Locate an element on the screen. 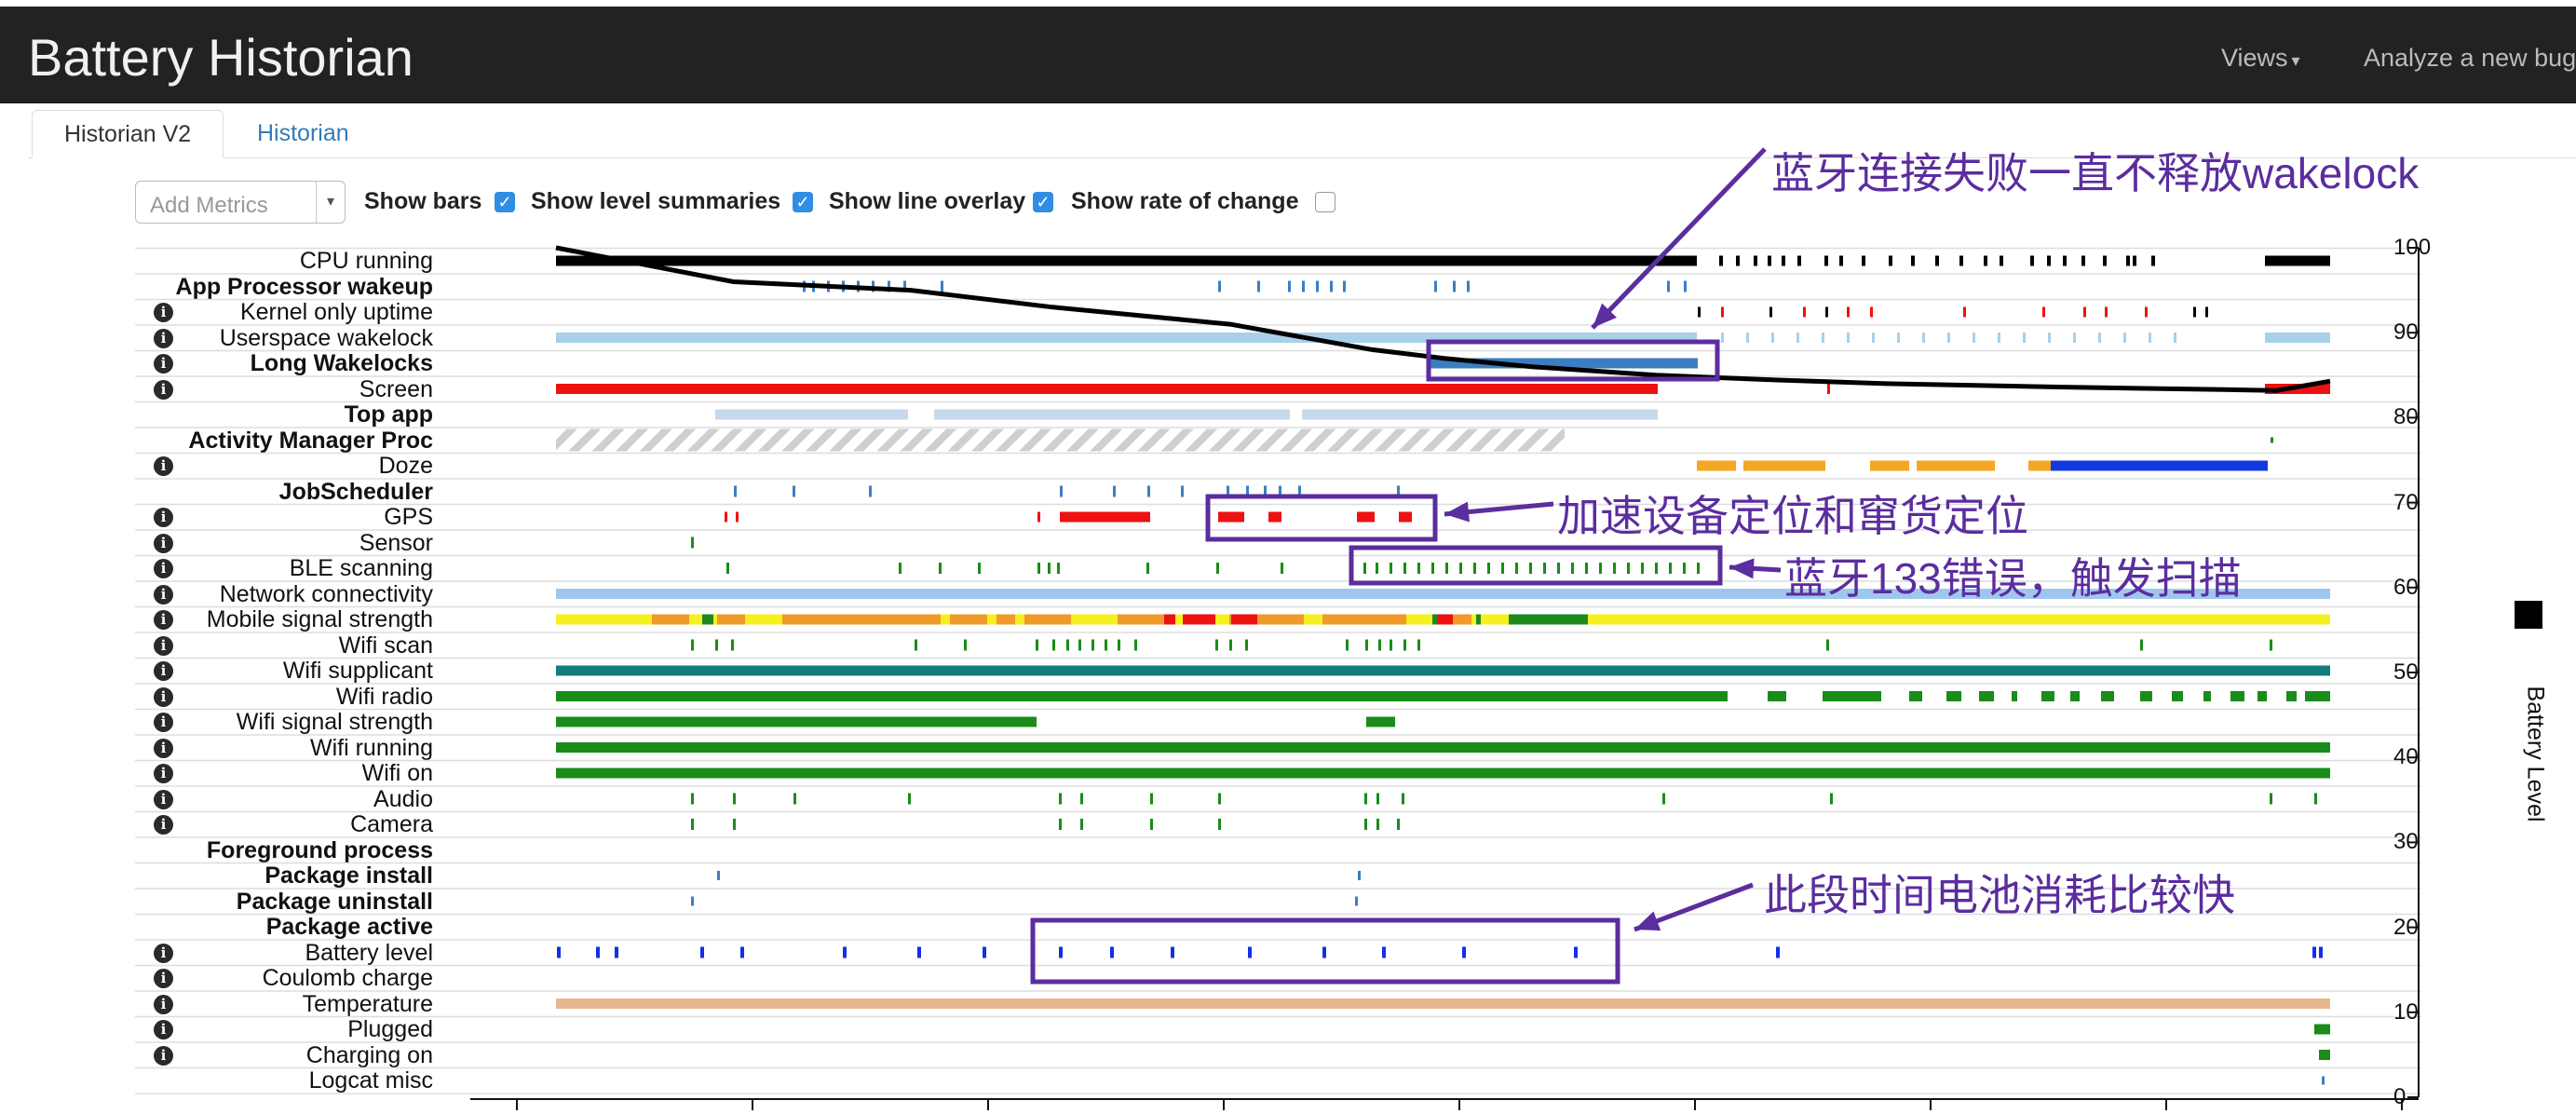  analyze-new-bug-link: Analyze a new bug is located at coordinates (2470, 59).